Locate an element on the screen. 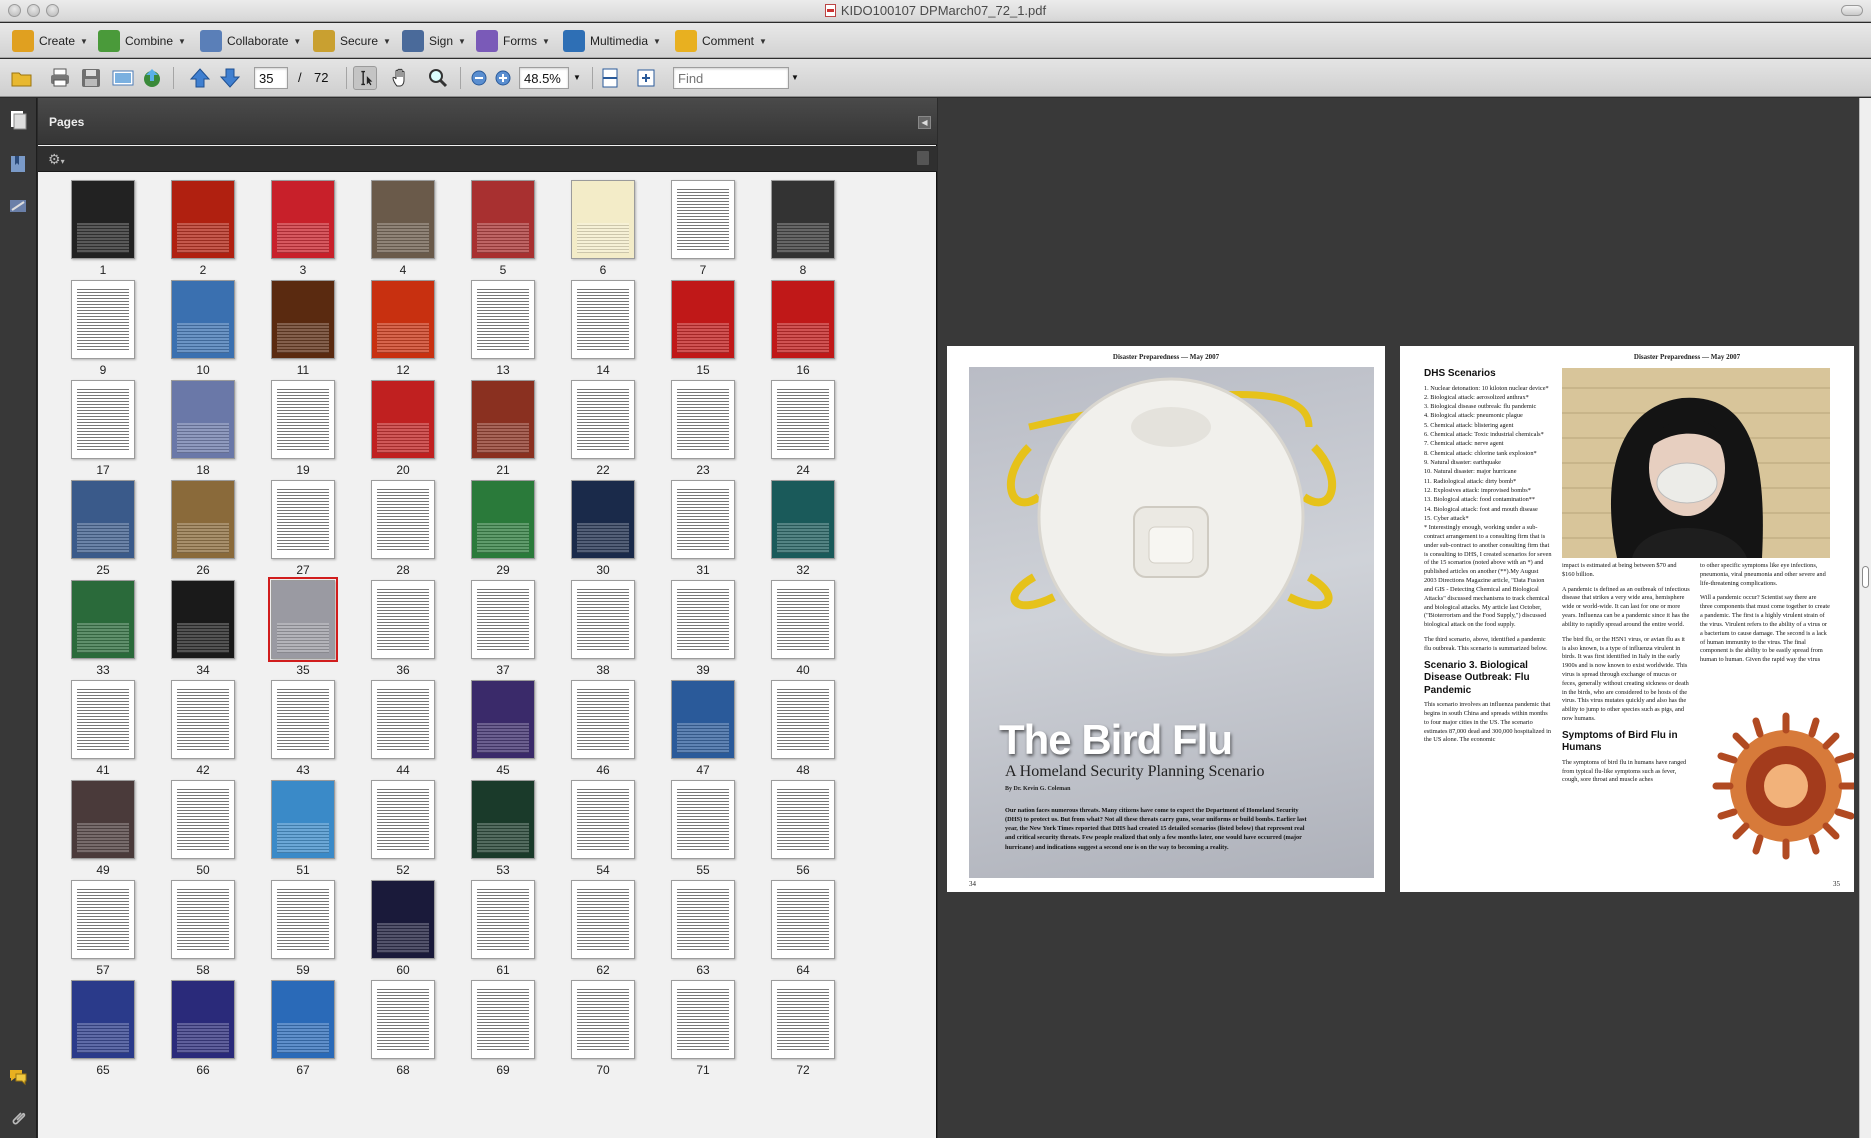 This screenshot has width=1871, height=1138. zoom-in-icon is located at coordinates (503, 78).